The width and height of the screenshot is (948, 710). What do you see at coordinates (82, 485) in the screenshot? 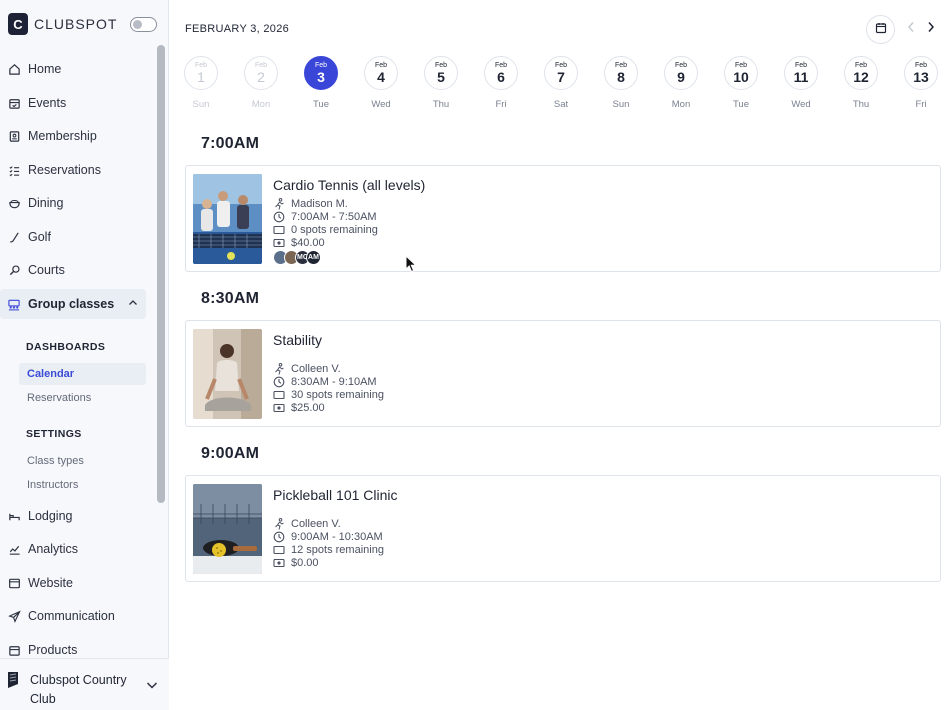
I see `sub-item-instructors: Instructors` at bounding box center [82, 485].